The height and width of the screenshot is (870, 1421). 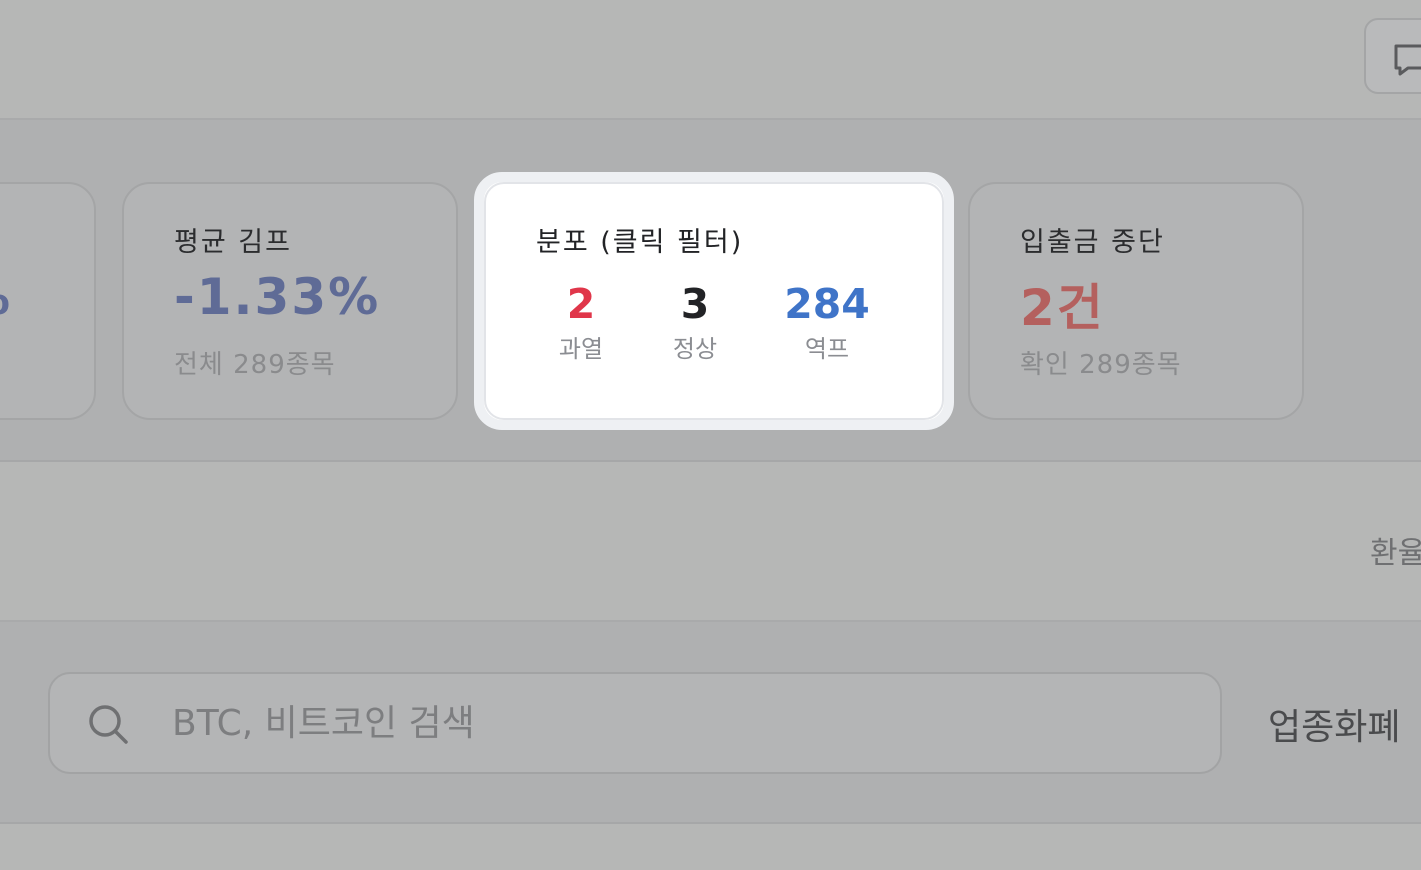 I want to click on filter-normal: 3 정상, so click(x=695, y=322).